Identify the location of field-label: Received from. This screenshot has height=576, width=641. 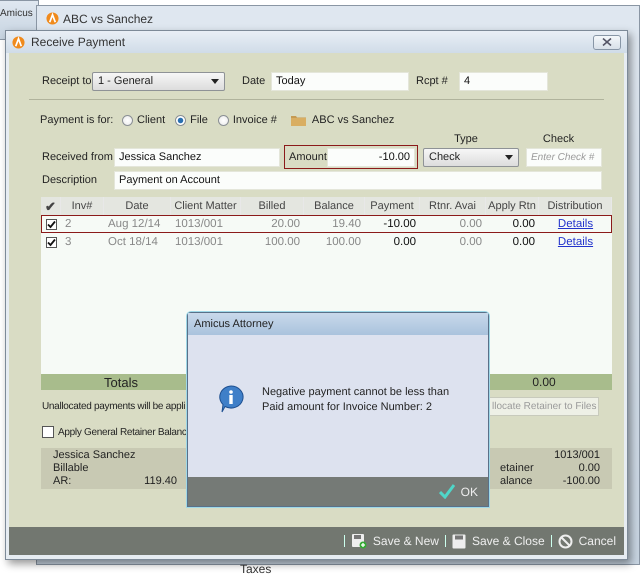
(78, 157).